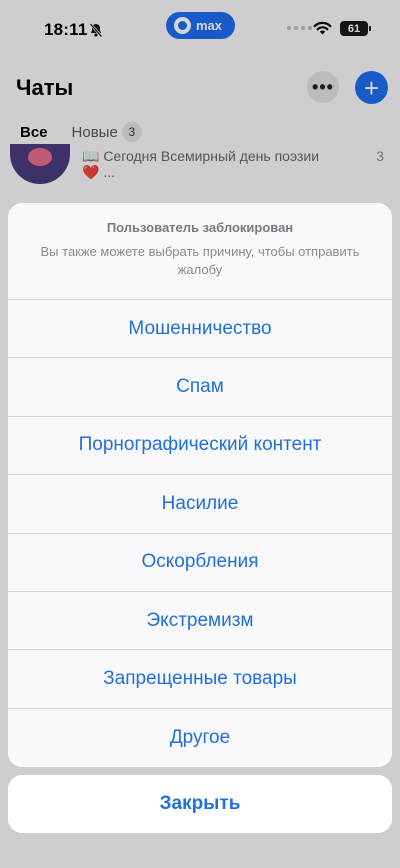 This screenshot has width=400, height=868. What do you see at coordinates (200, 621) in the screenshot?
I see `option-extremism: Экстремизм` at bounding box center [200, 621].